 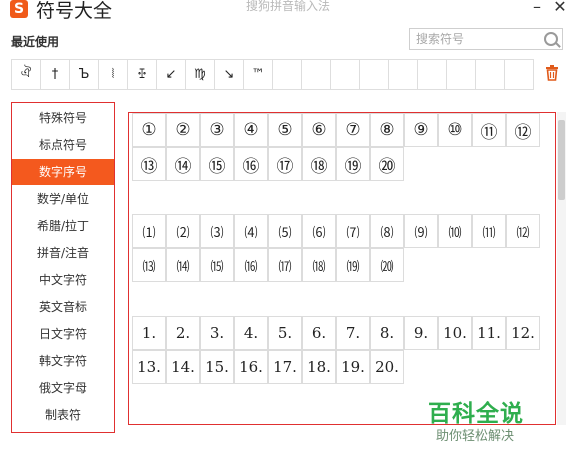 What do you see at coordinates (552, 73) in the screenshot?
I see `trash-icon` at bounding box center [552, 73].